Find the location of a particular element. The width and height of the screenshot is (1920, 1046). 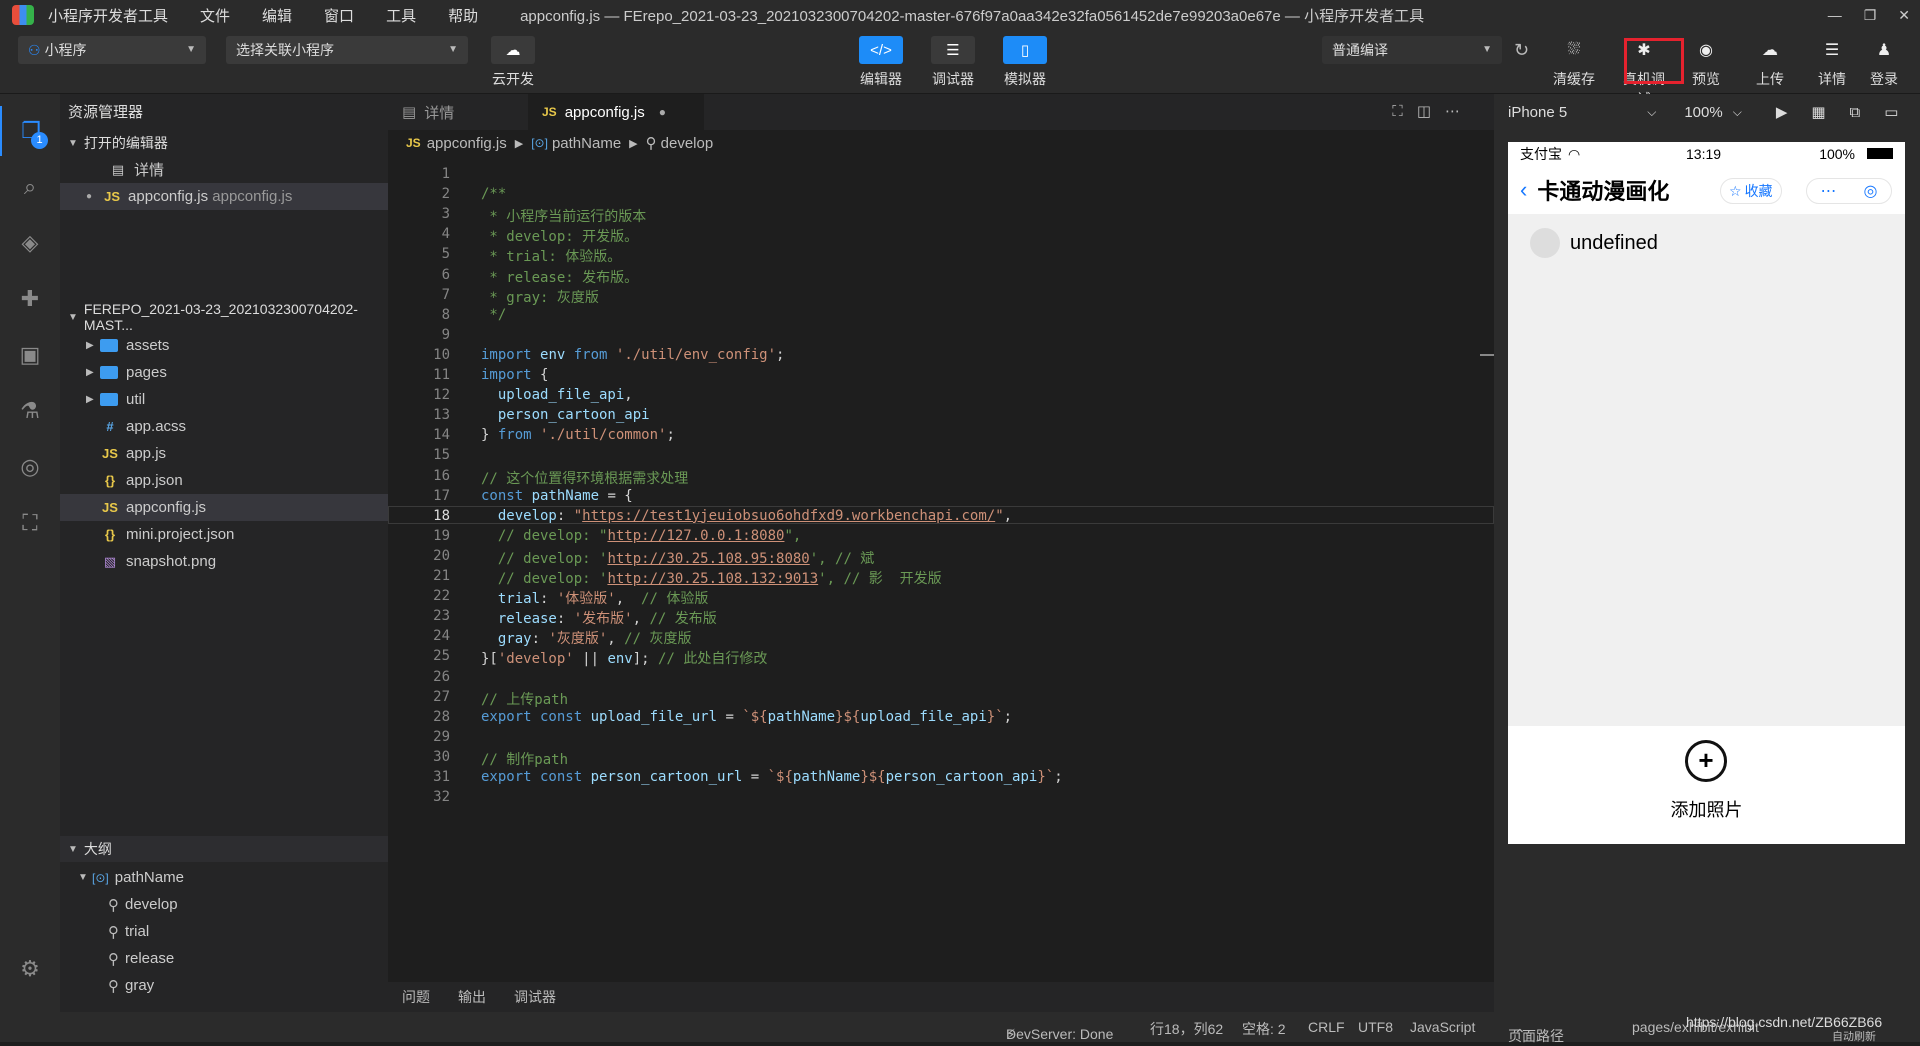

tab-debugger: 调试器 is located at coordinates (535, 997).